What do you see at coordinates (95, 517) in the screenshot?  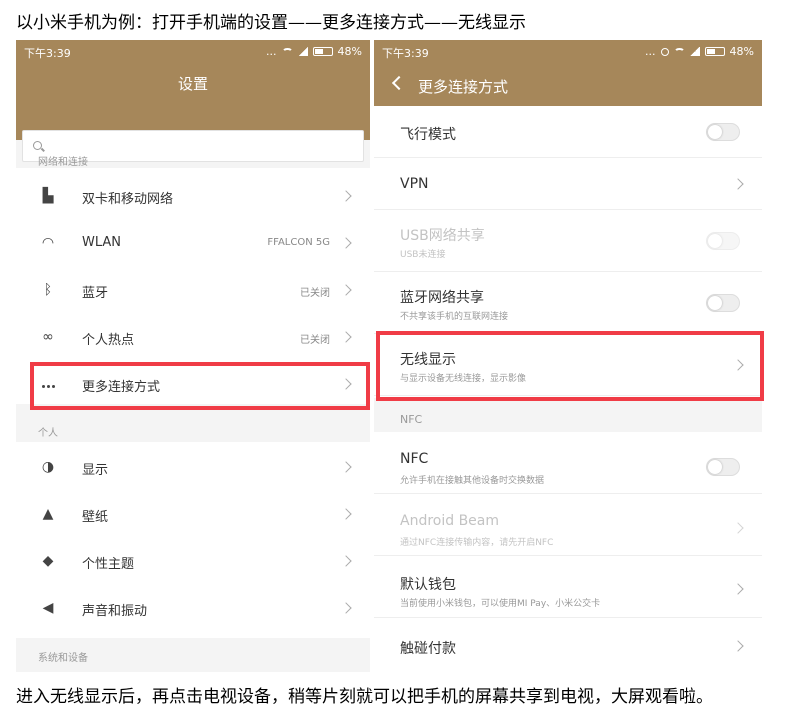 I see `item-label: 壁纸` at bounding box center [95, 517].